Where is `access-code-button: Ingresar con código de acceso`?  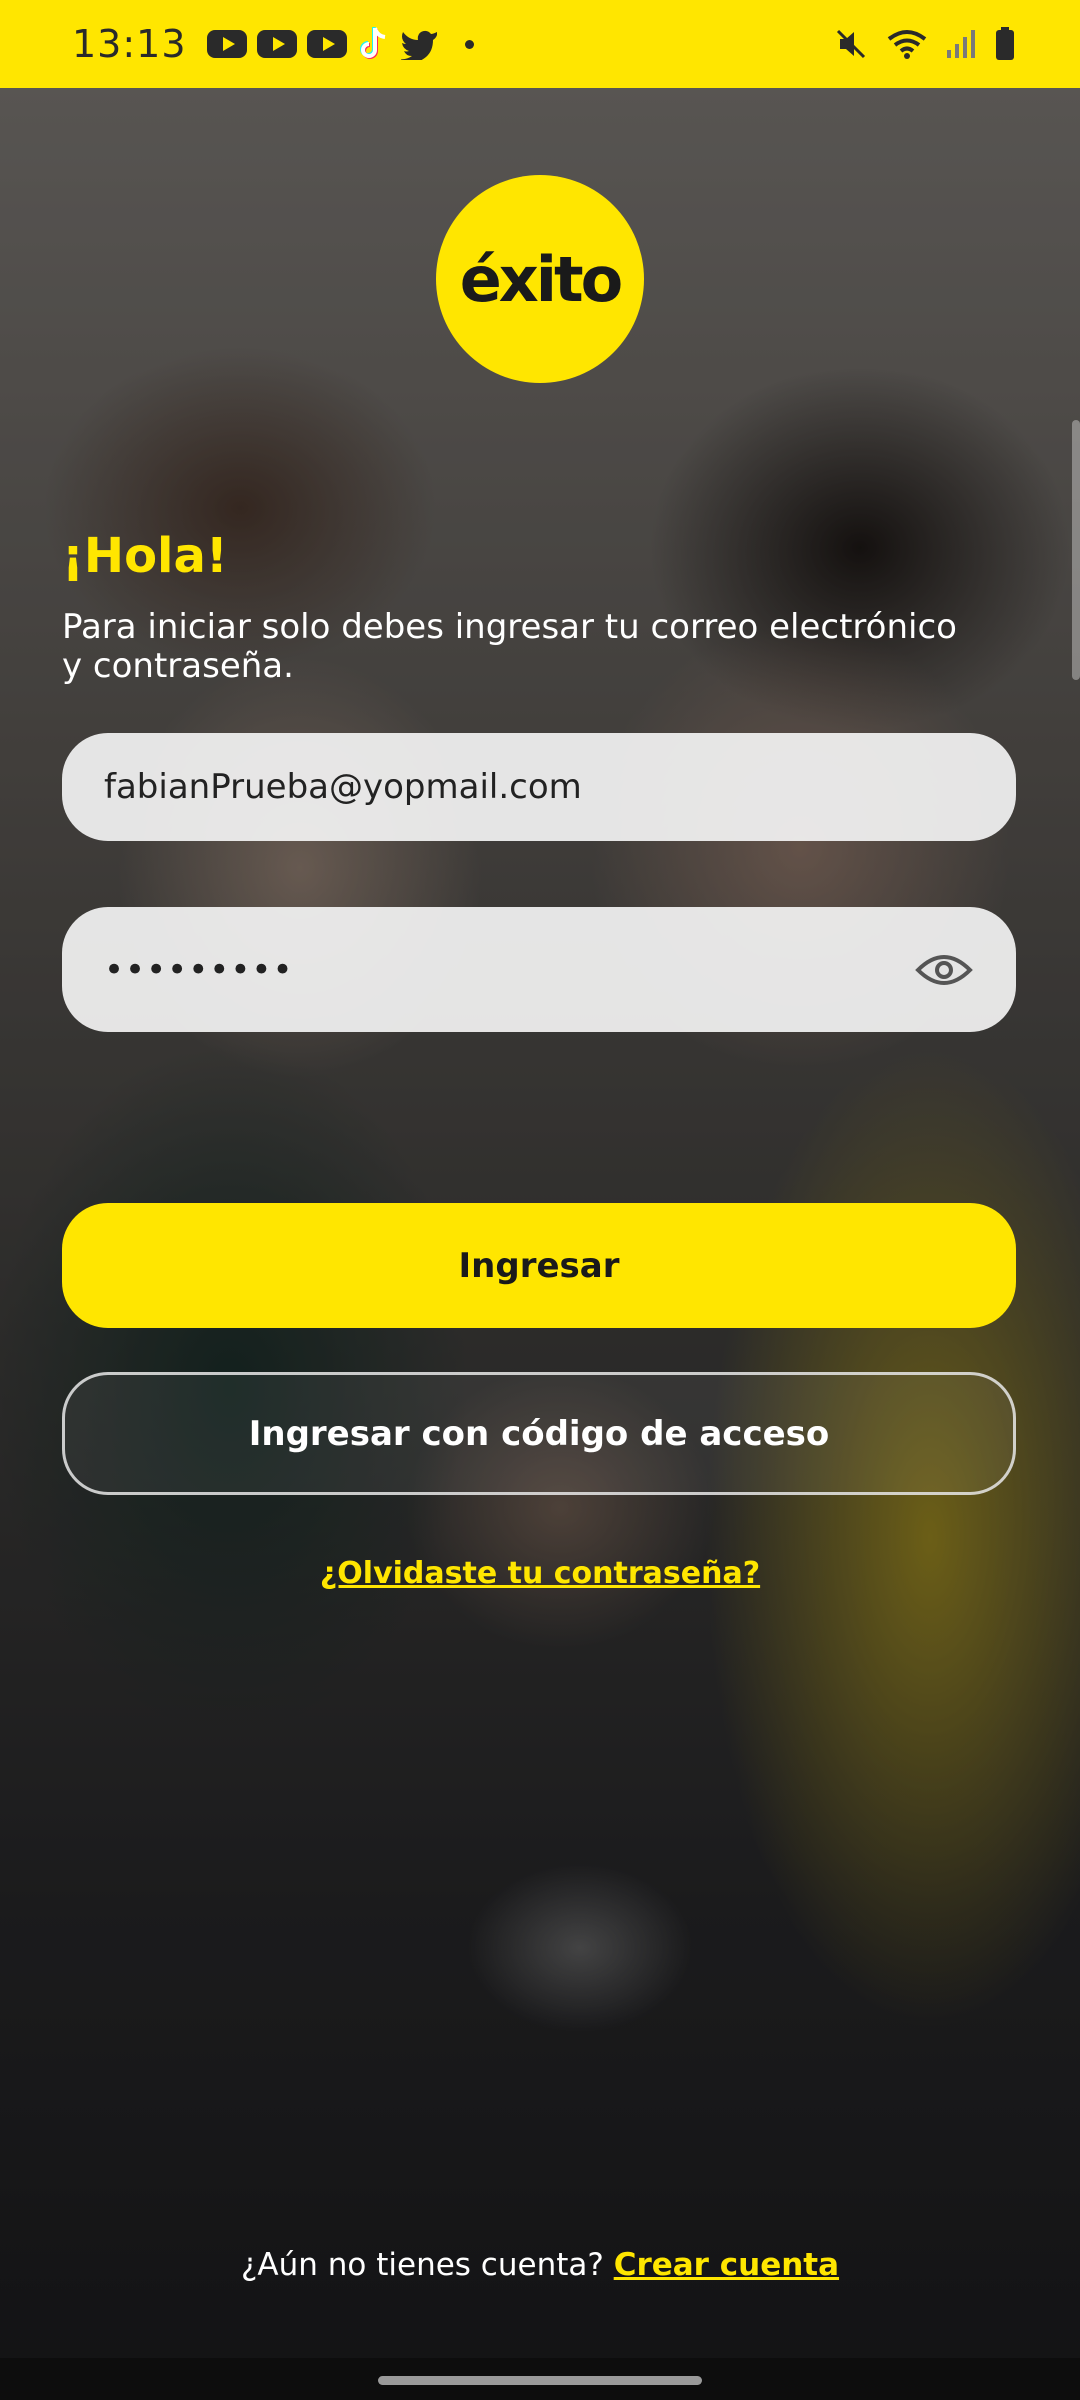 access-code-button: Ingresar con código de acceso is located at coordinates (539, 1433).